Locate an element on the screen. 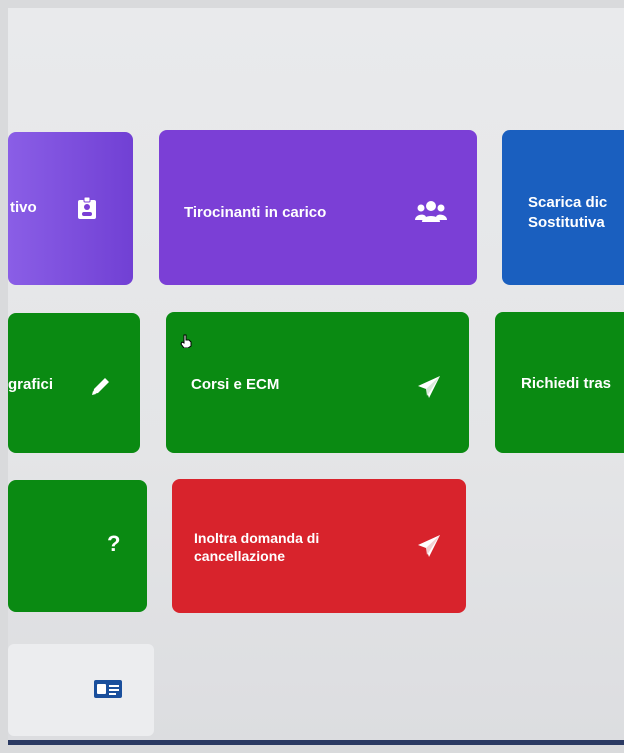 This screenshot has height=753, width=624. tile-anagrafici: grafici is located at coordinates (74, 383).